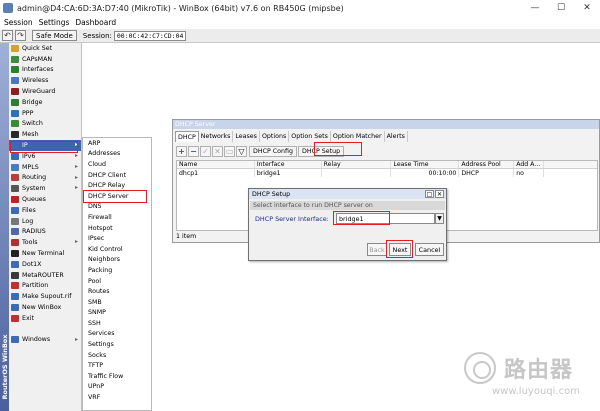 The height and width of the screenshot is (411, 600). Describe the element at coordinates (117, 238) in the screenshot. I see `ip-menu-item-ipsec: IPsec` at that location.